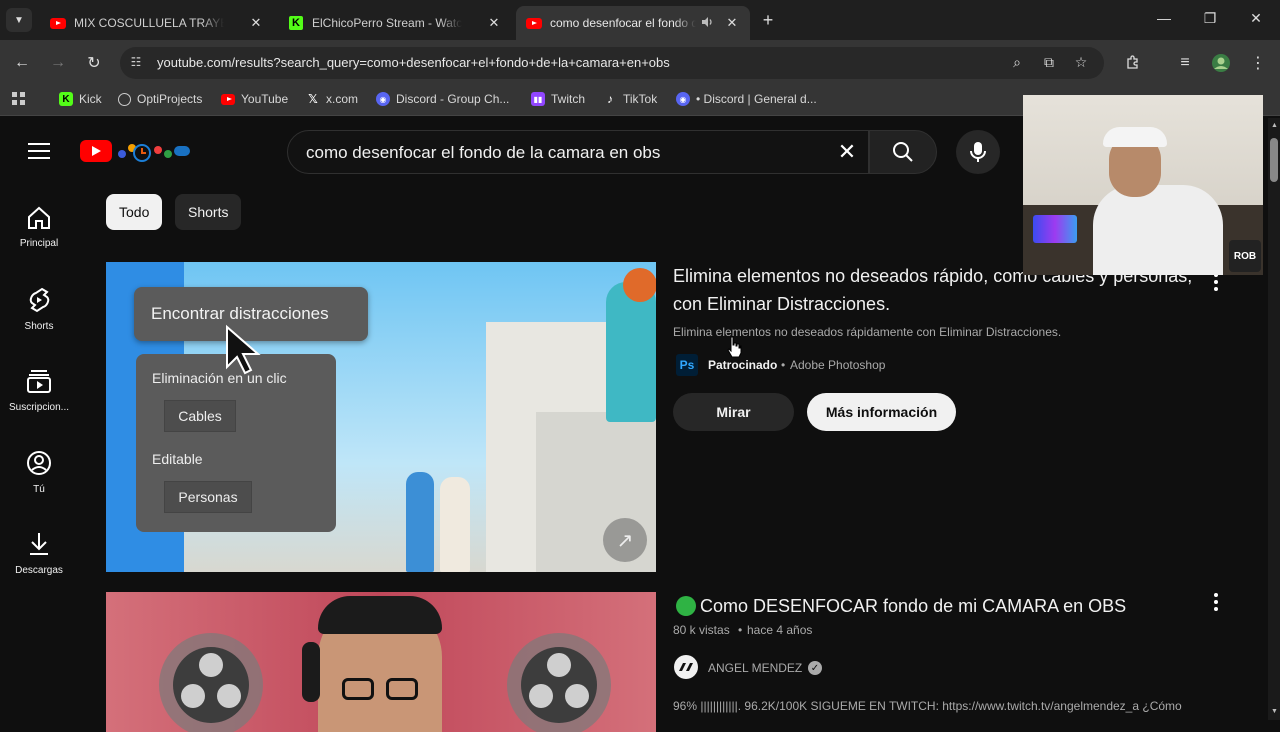  I want to click on one-click-label: Eliminación en un clic, so click(219, 378).